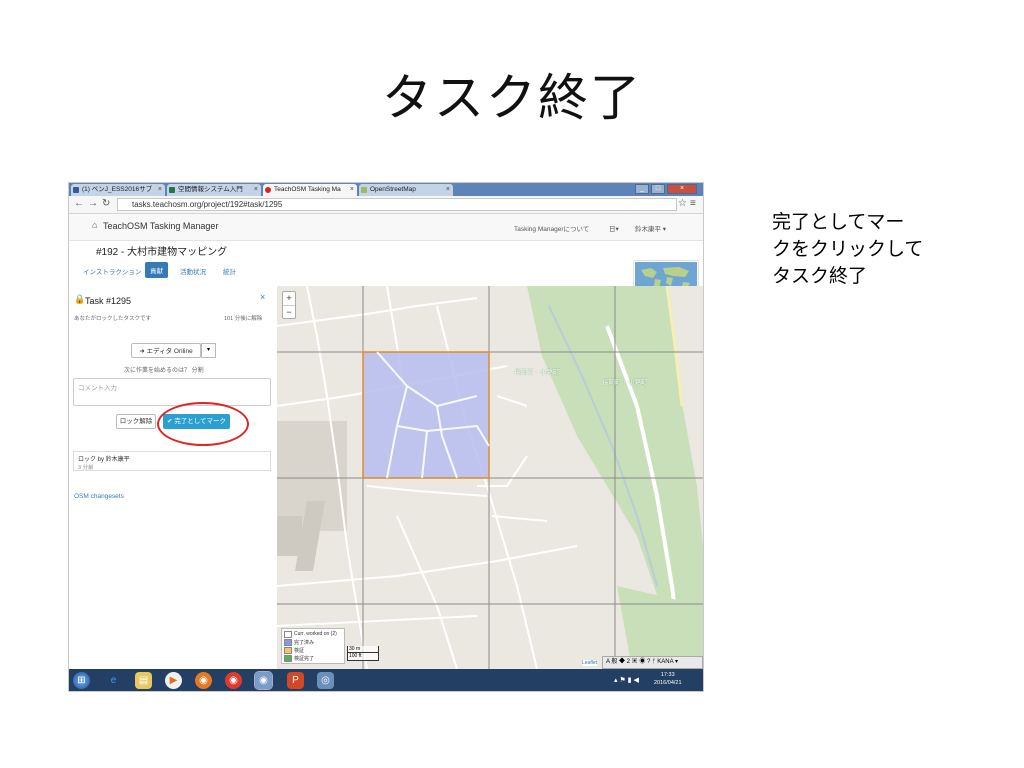 The height and width of the screenshot is (768, 1024). I want to click on legend-item: 検証完了, so click(313, 658).